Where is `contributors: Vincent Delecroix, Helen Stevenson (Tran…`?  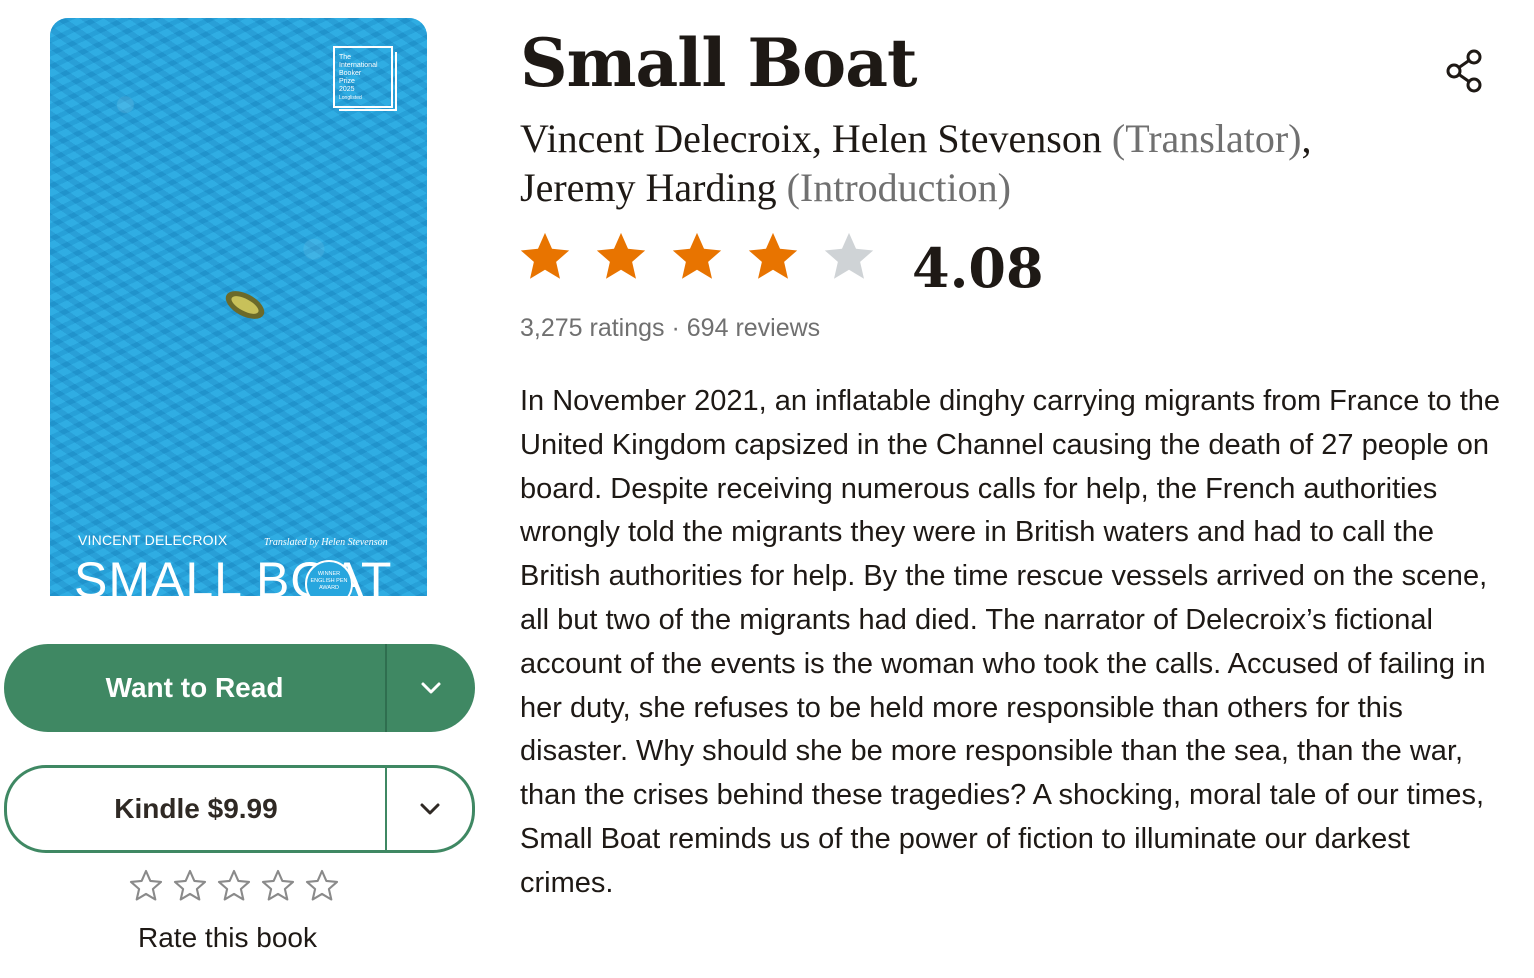
contributors: Vincent Delecroix, Helen Stevenson (Tran… is located at coordinates (1000, 163).